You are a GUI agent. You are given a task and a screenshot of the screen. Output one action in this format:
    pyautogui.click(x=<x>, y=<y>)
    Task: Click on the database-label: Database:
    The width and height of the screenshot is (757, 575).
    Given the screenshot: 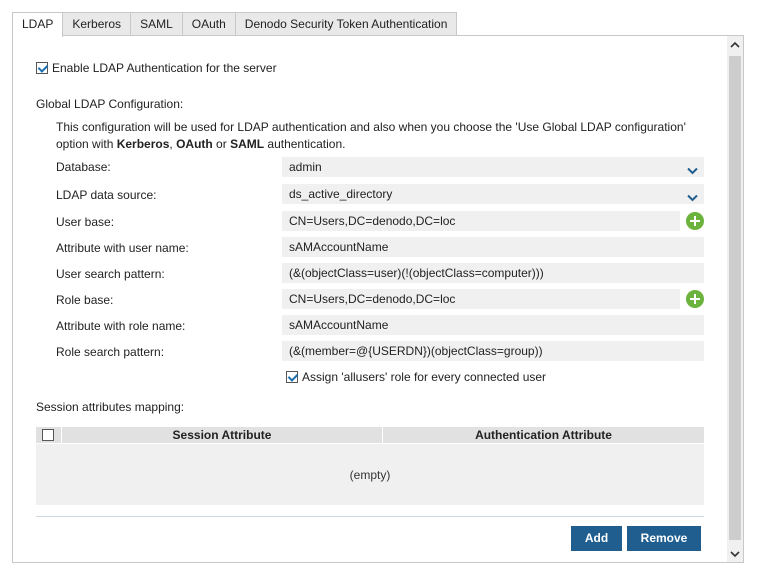 What is the action you would take?
    pyautogui.click(x=83, y=167)
    